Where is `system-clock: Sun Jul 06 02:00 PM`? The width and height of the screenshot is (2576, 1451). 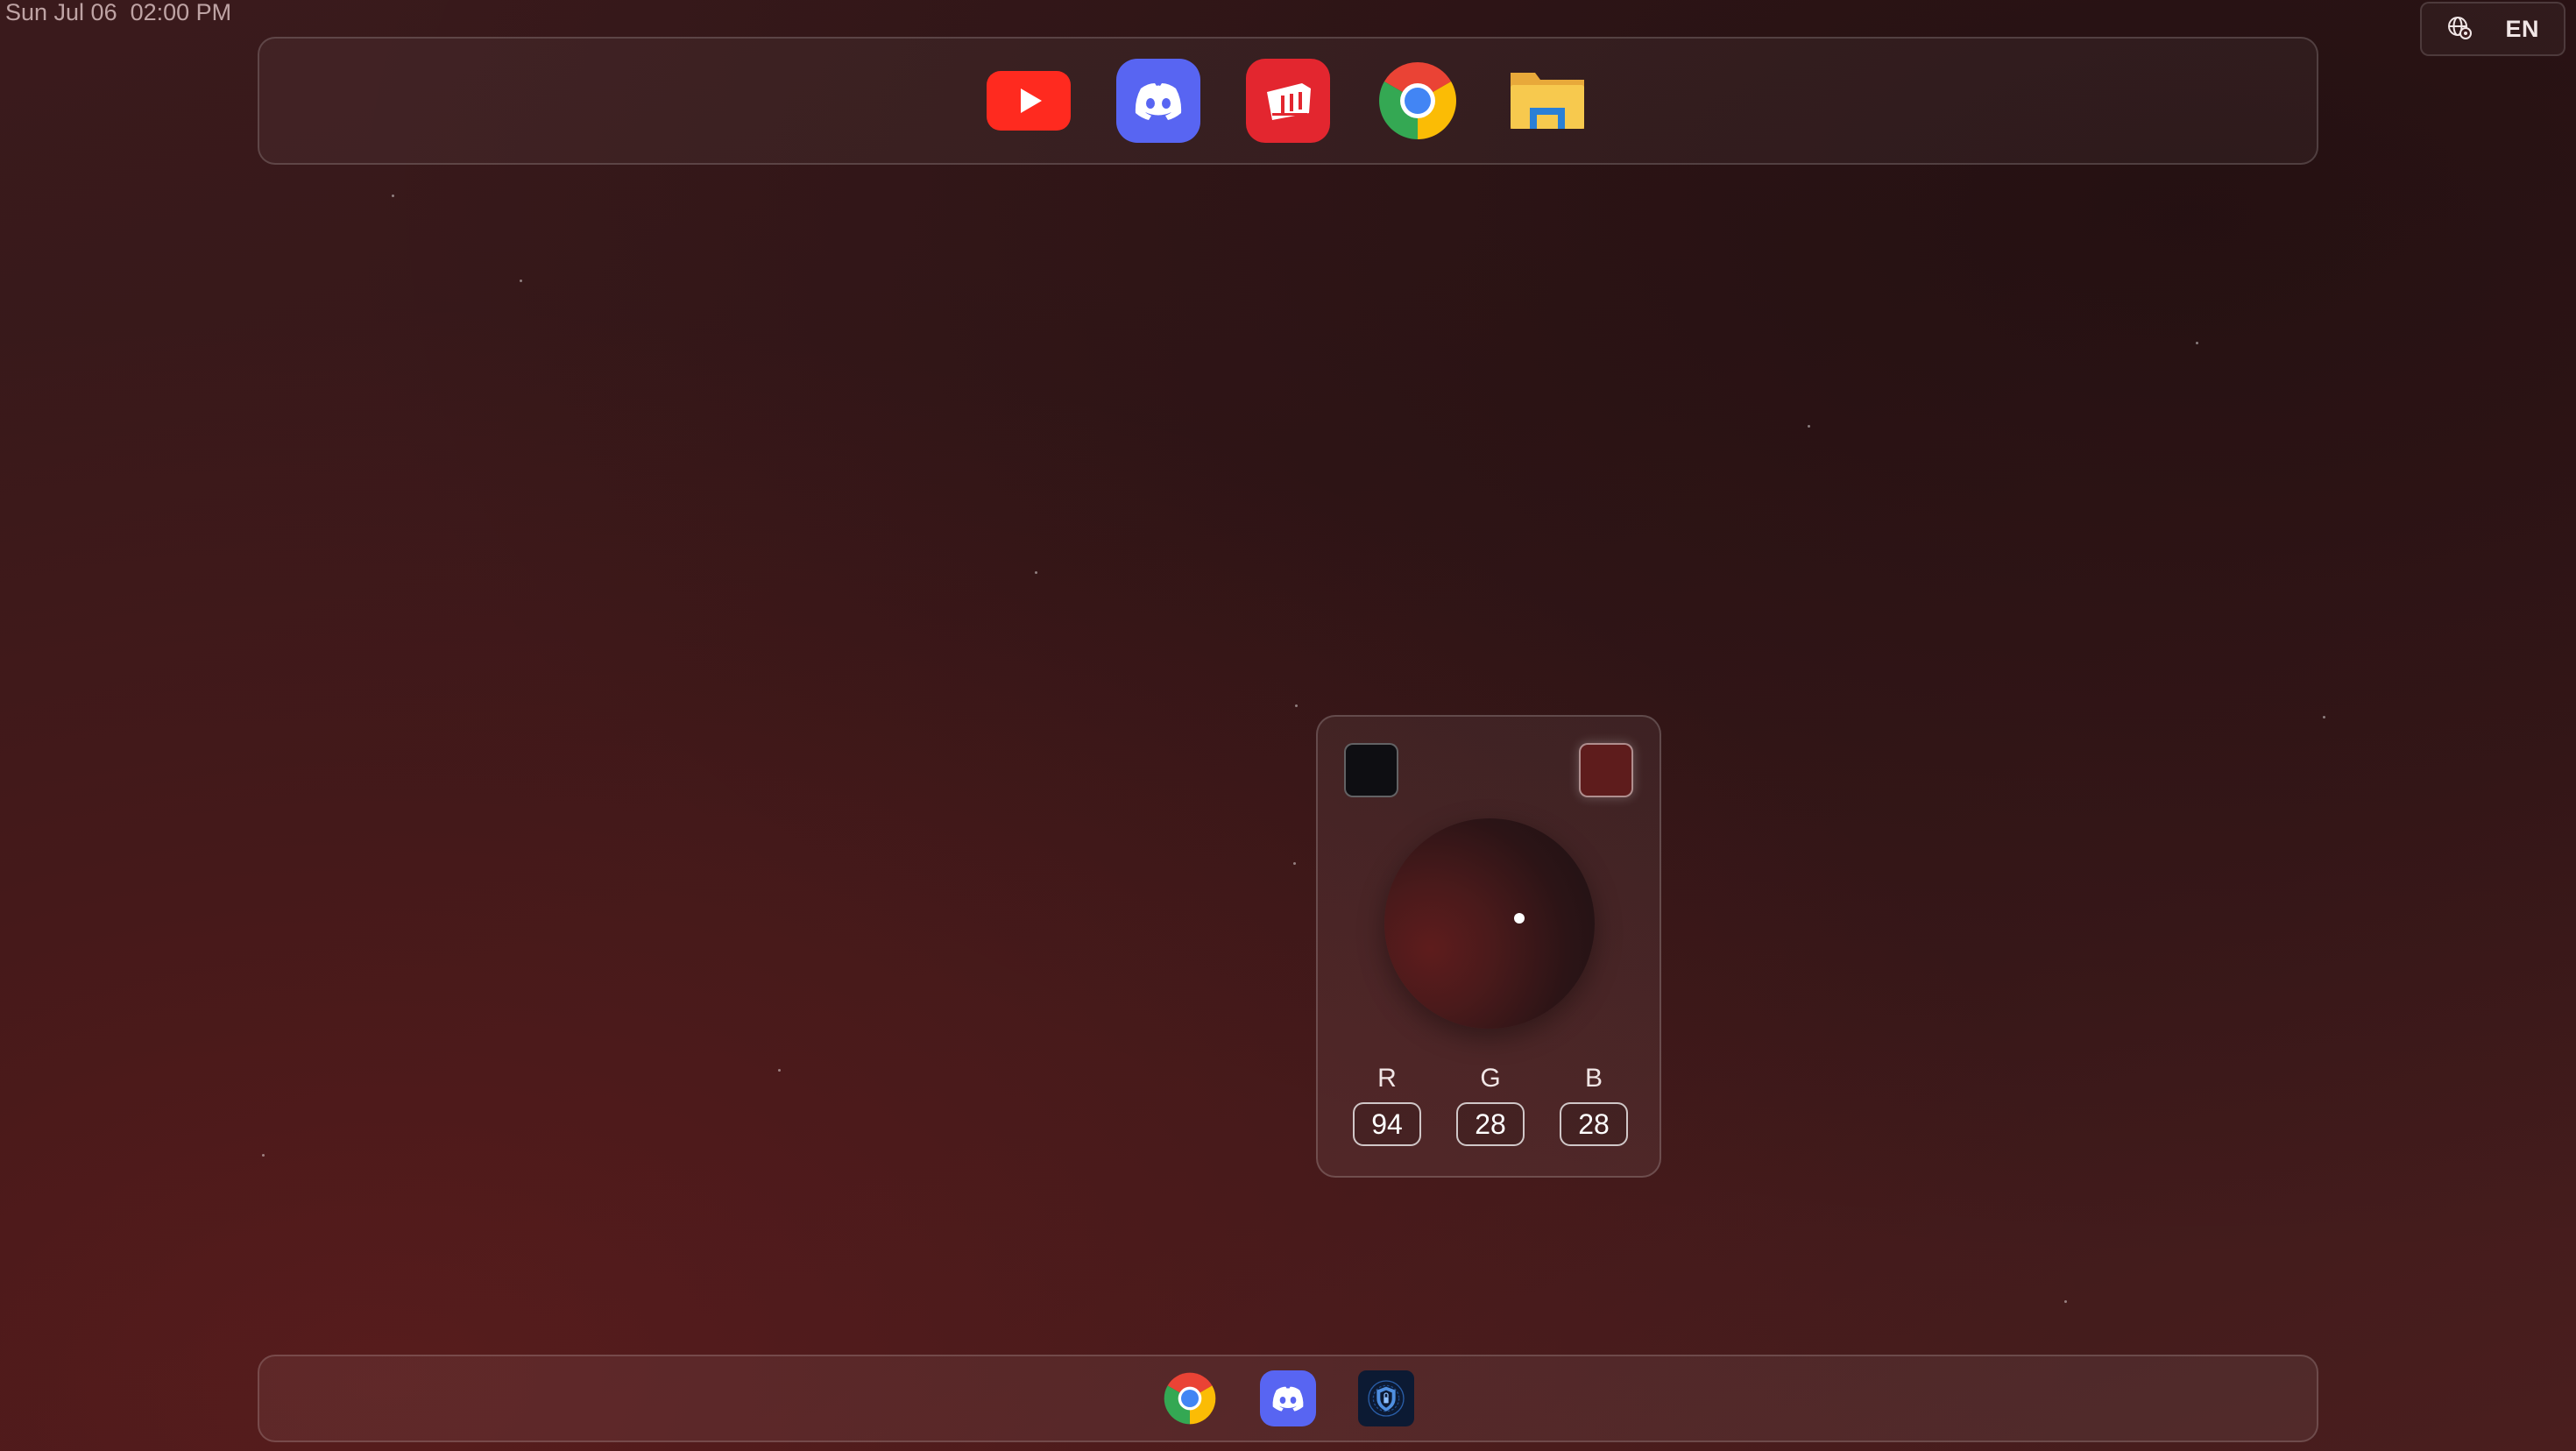
system-clock: Sun Jul 06 02:00 PM is located at coordinates (118, 12).